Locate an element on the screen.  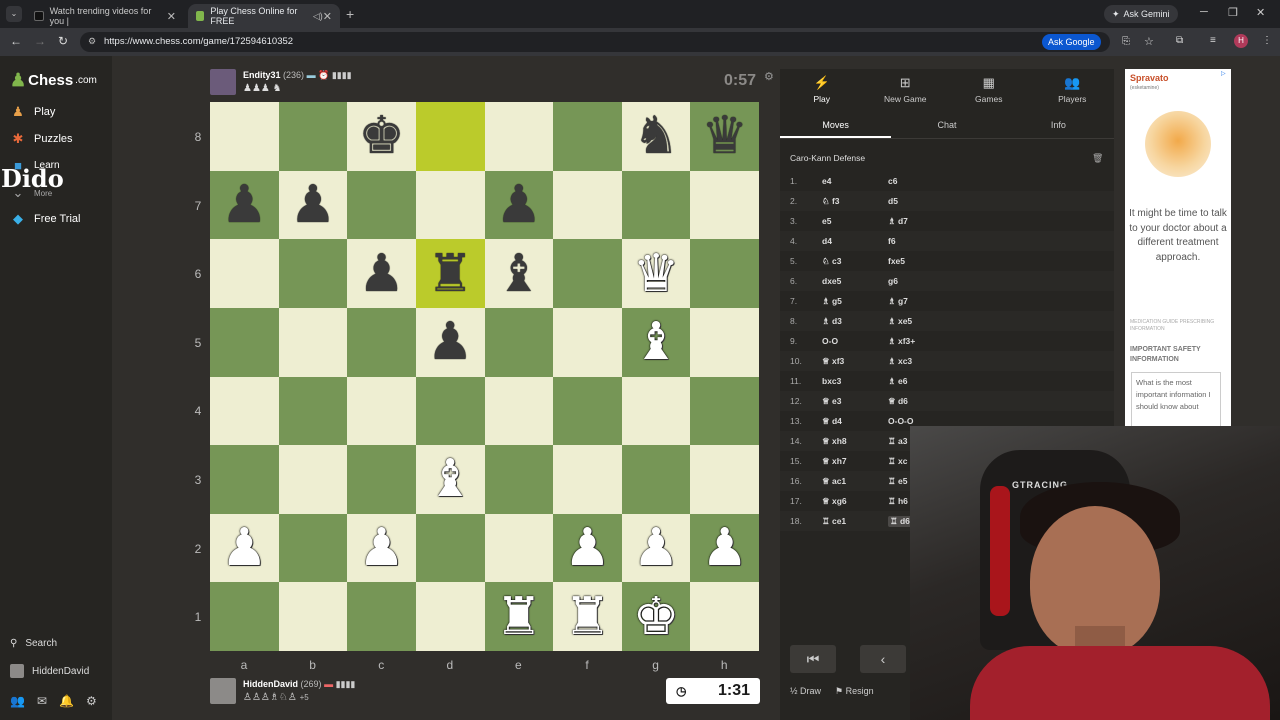
square-c2: ♟ is located at coordinates (381, 548).